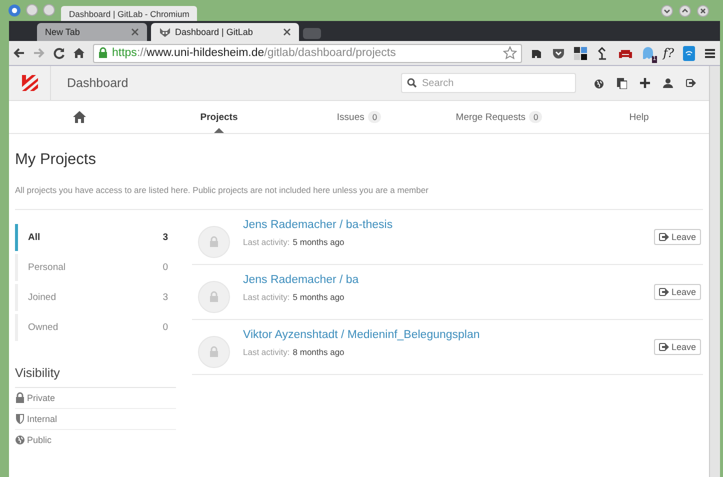 This screenshot has height=477, width=723. I want to click on activity-time: 8 months ago, so click(318, 352).